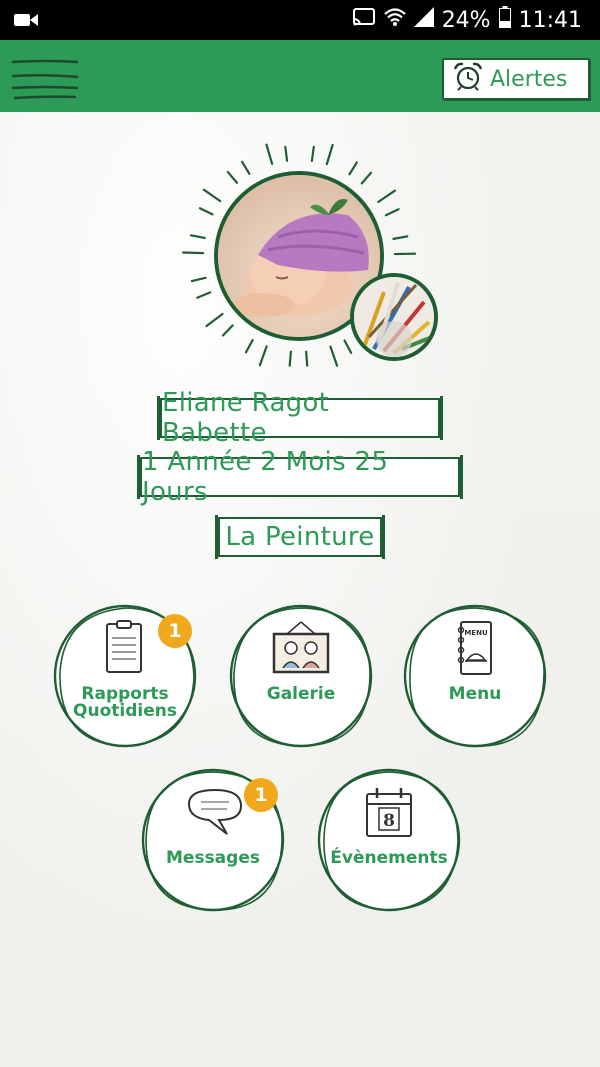 The height and width of the screenshot is (1067, 600). Describe the element at coordinates (175, 631) in the screenshot. I see `daily-reports-badge: 1` at that location.